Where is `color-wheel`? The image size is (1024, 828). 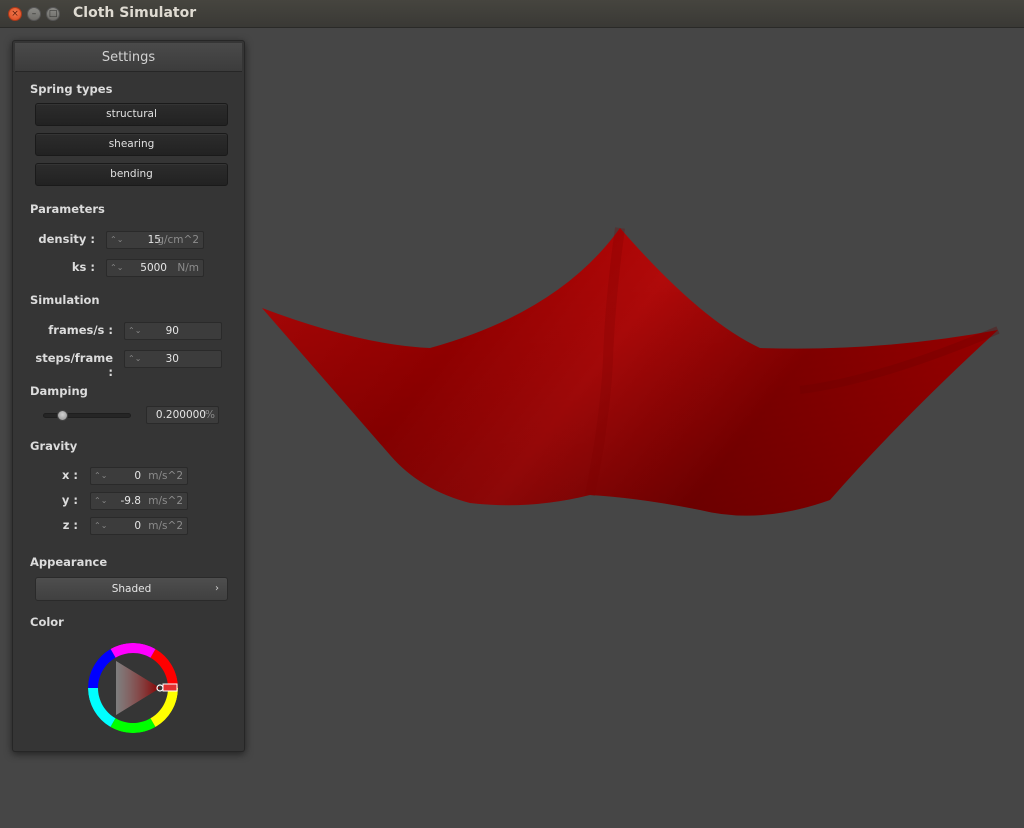 color-wheel is located at coordinates (133, 688).